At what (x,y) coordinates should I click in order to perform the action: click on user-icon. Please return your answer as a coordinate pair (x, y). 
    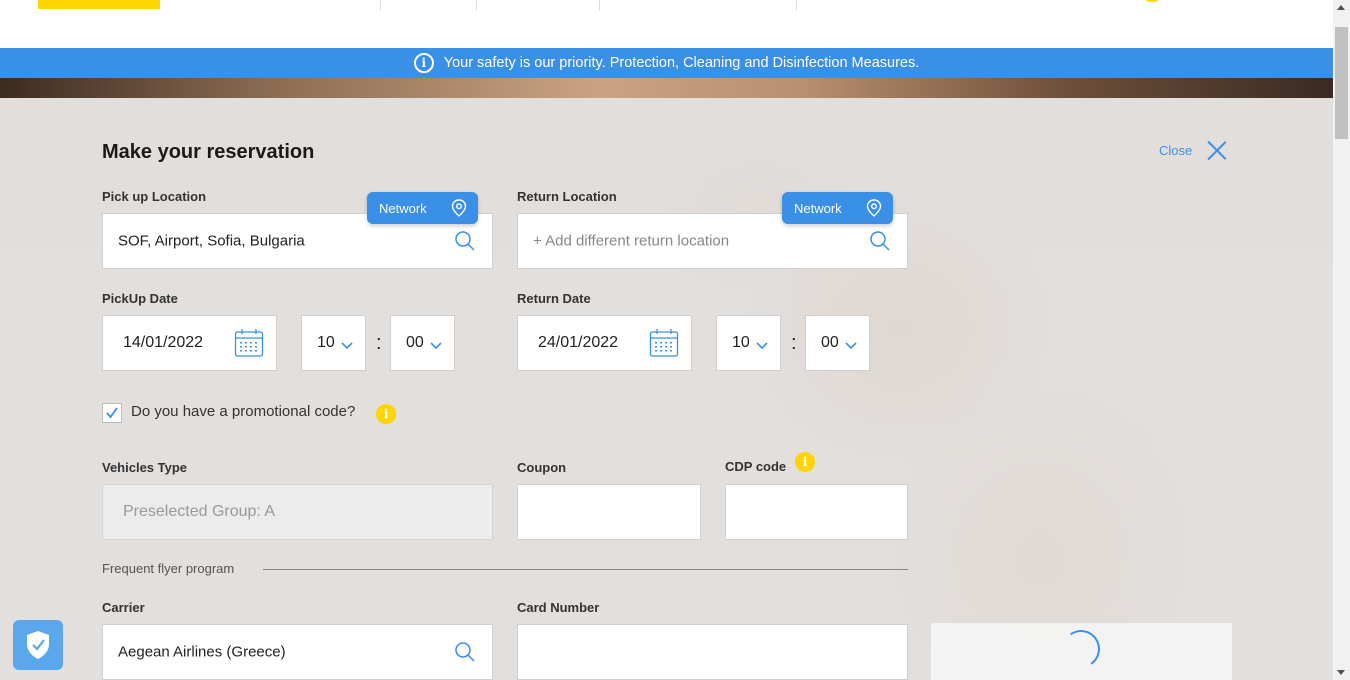
    Looking at the image, I should click on (1152, 1).